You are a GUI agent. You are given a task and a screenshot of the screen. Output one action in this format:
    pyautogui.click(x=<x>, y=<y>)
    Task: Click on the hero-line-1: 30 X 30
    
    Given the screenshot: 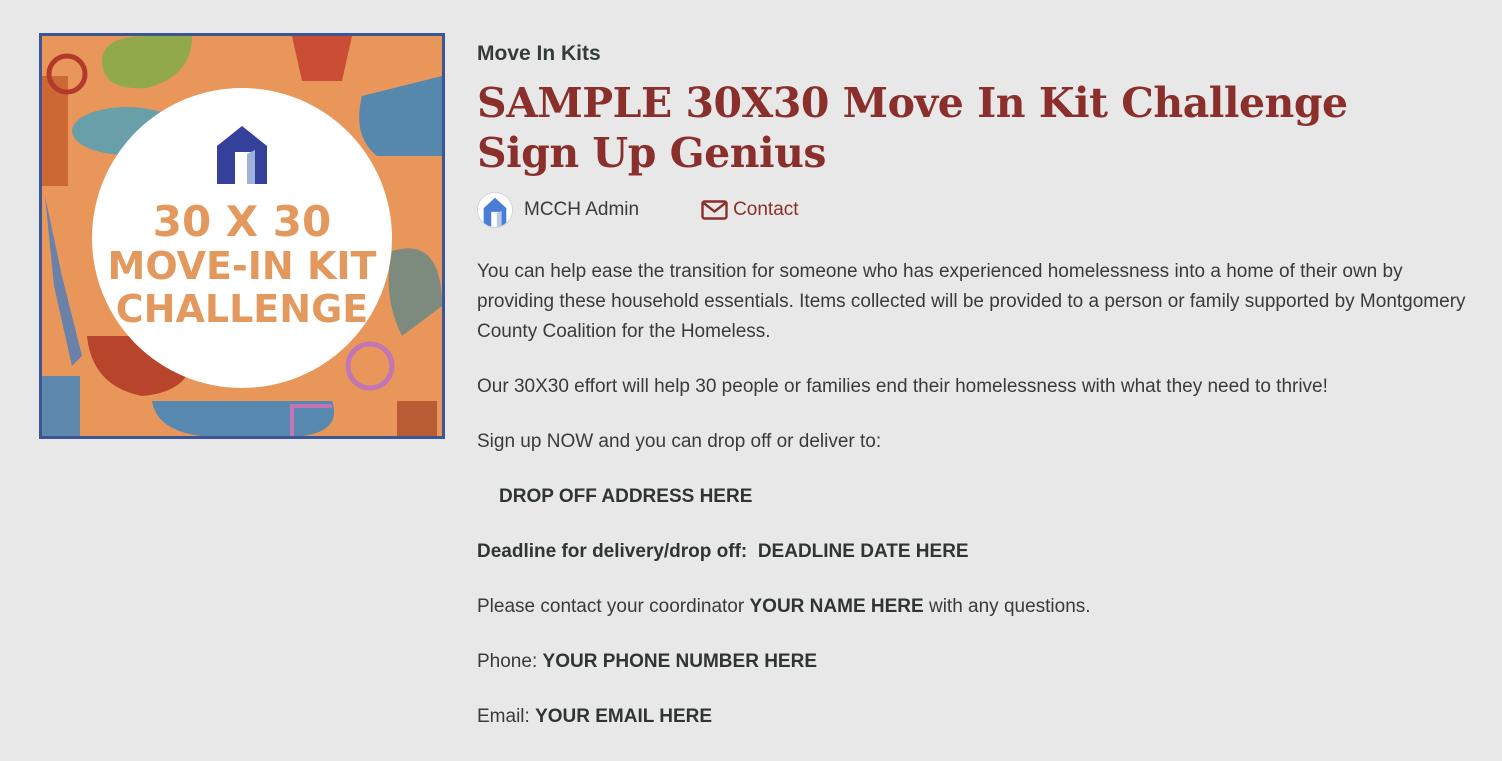 What is the action you would take?
    pyautogui.click(x=242, y=221)
    